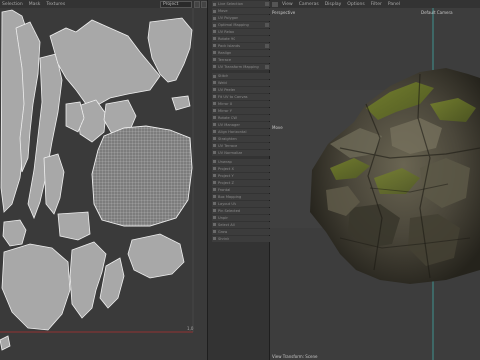 This screenshot has width=480, height=360. Describe the element at coordinates (176, 4) in the screenshot. I see `uv-project-select: Project` at that location.